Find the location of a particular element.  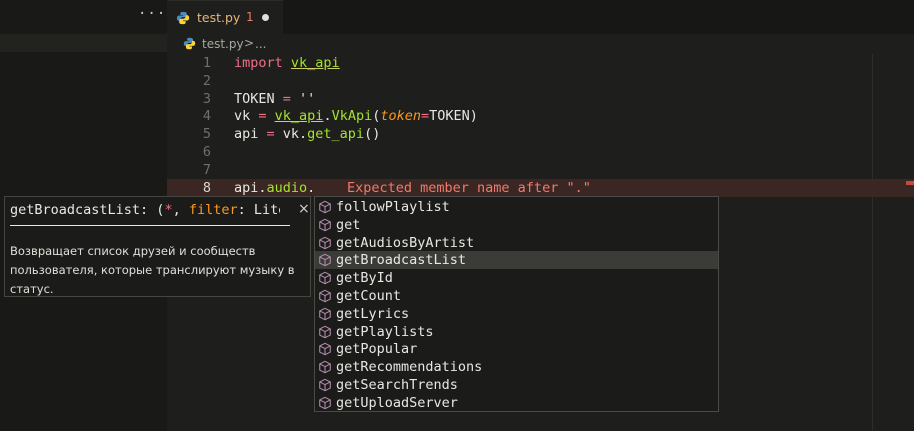

code-text: api.audio. is located at coordinates (274, 188).